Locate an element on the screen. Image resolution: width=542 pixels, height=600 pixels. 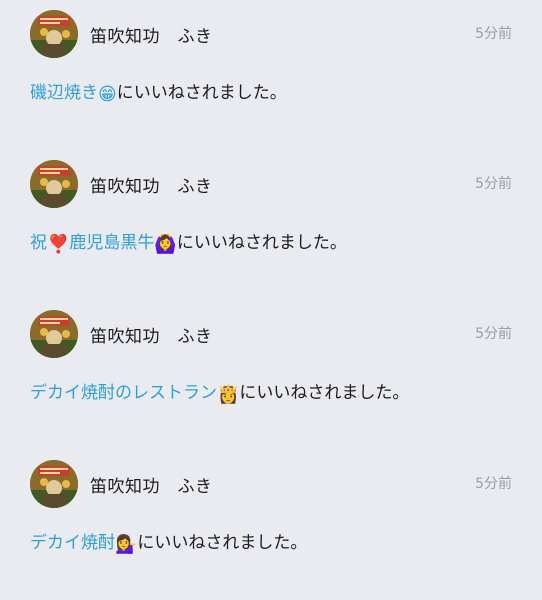
princess-icon: 👸 is located at coordinates (228, 394).